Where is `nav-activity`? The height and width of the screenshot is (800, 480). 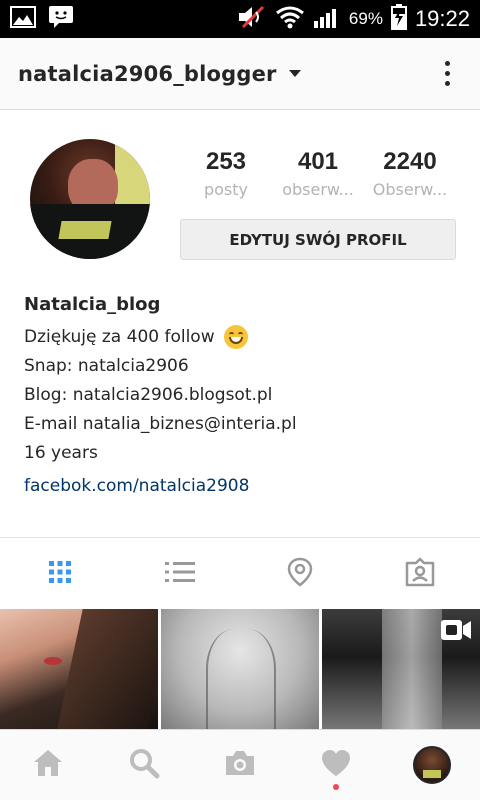 nav-activity is located at coordinates (336, 765).